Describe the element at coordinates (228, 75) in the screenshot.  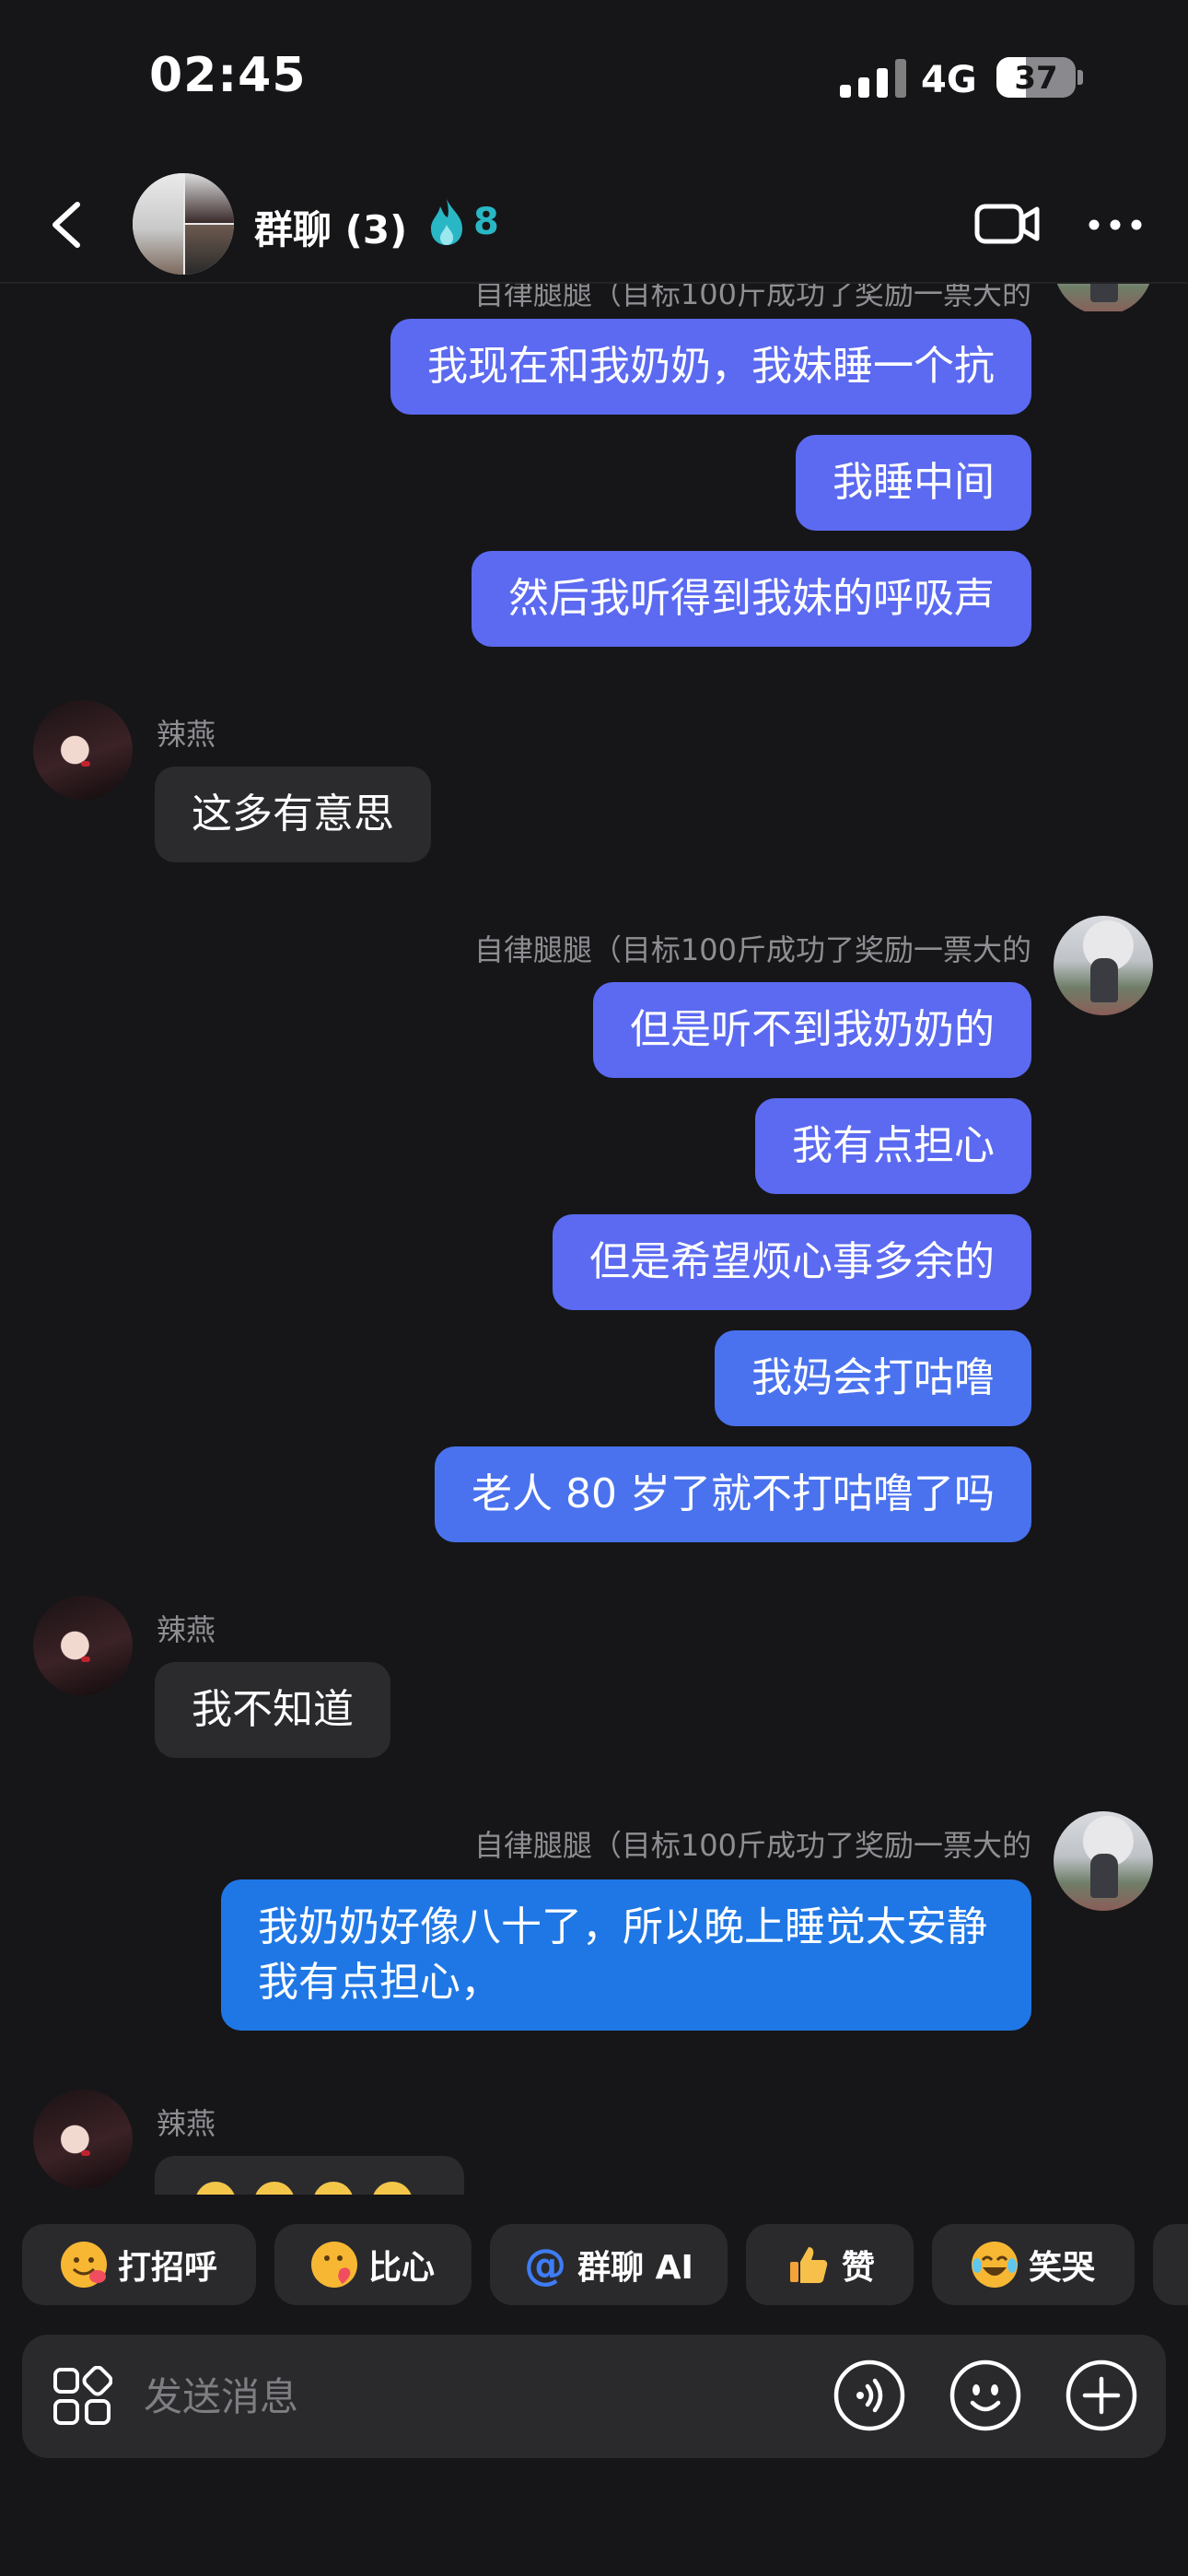
I see `status-time: 02:45` at that location.